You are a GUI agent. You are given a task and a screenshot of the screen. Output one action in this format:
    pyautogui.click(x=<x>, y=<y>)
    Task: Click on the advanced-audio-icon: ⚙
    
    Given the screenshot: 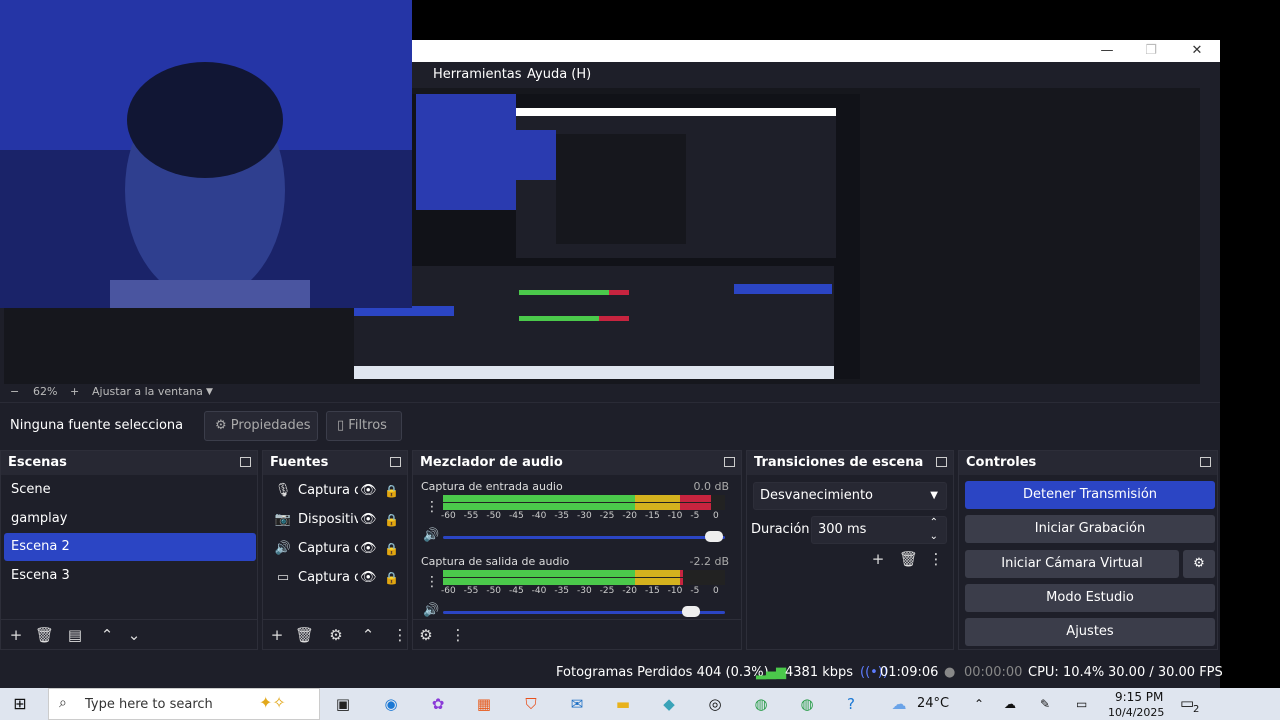 What is the action you would take?
    pyautogui.click(x=426, y=635)
    